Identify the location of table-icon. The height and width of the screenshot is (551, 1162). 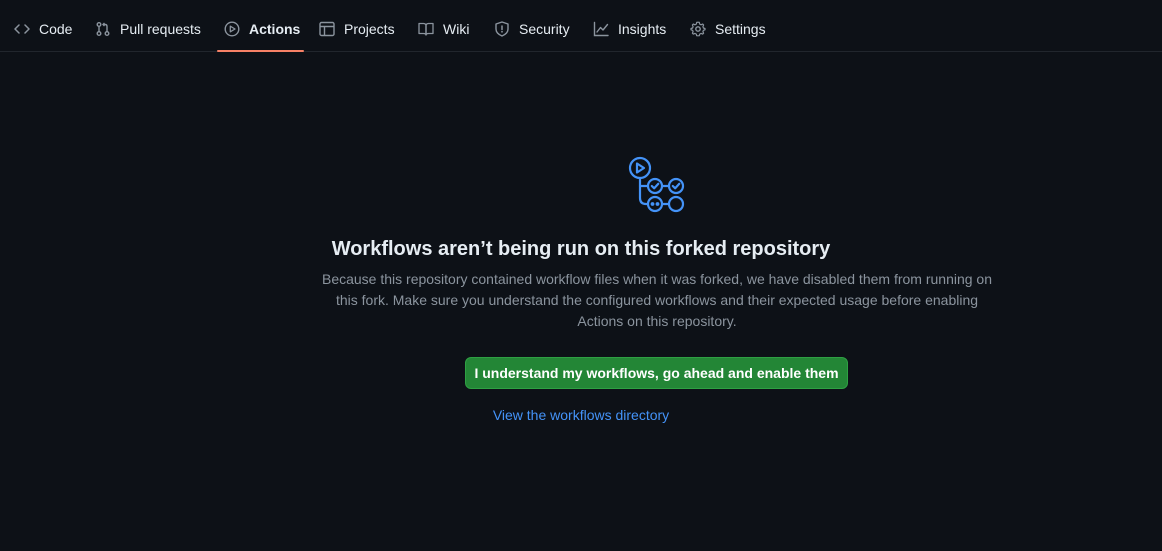
(327, 29).